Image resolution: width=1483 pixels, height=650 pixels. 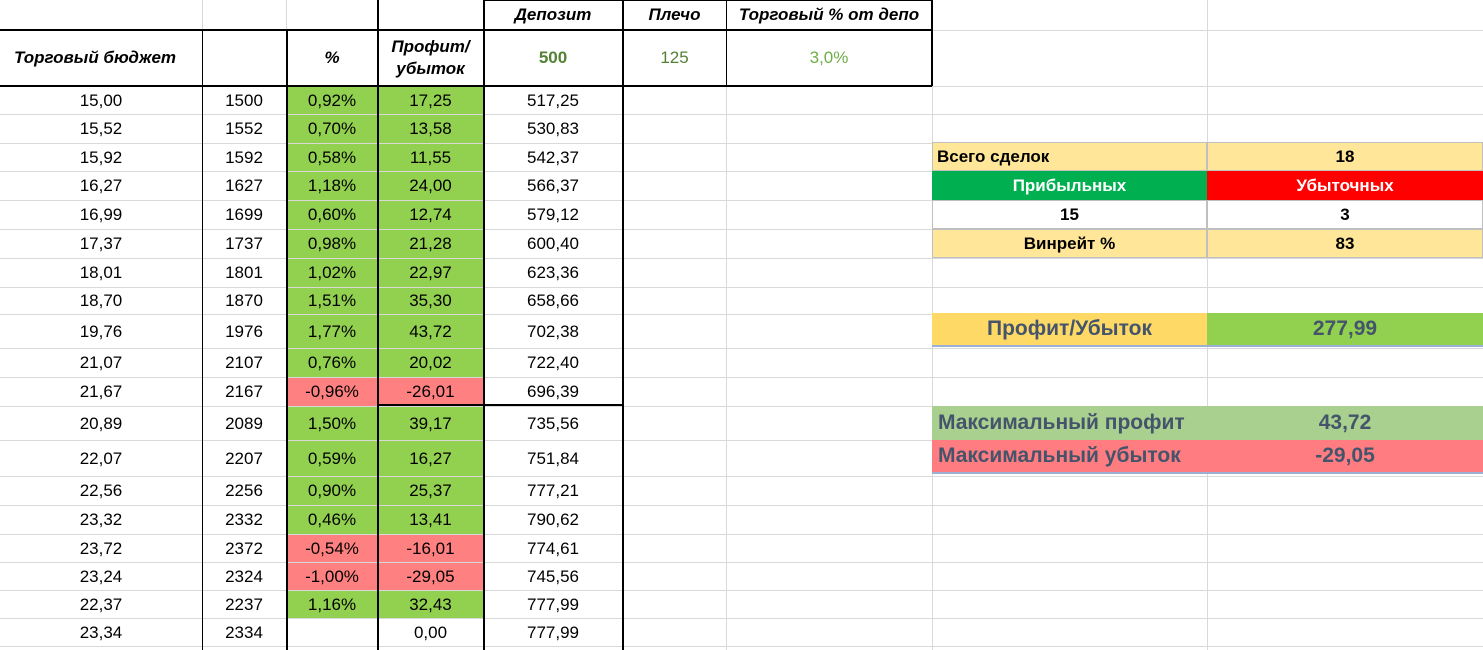 I want to click on deposit-value: 500, so click(x=553, y=58).